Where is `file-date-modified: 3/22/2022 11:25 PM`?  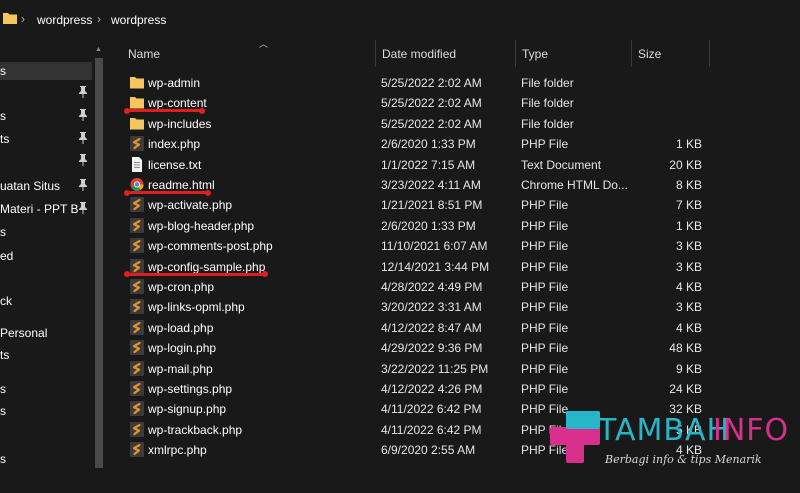
file-date-modified: 3/22/2022 11:25 PM is located at coordinates (435, 368).